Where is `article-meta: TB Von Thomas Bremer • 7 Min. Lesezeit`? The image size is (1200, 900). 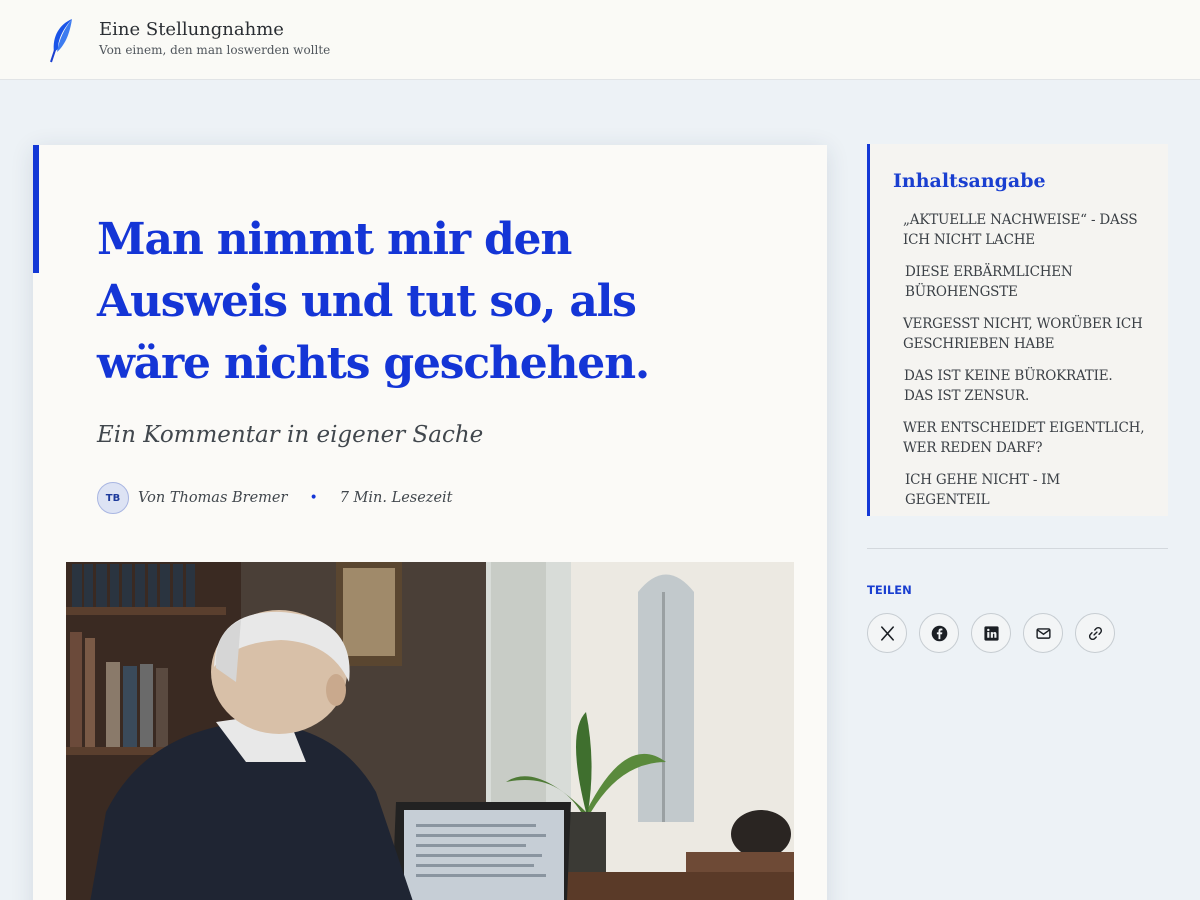 article-meta: TB Von Thomas Bremer • 7 Min. Lesezeit is located at coordinates (275, 498).